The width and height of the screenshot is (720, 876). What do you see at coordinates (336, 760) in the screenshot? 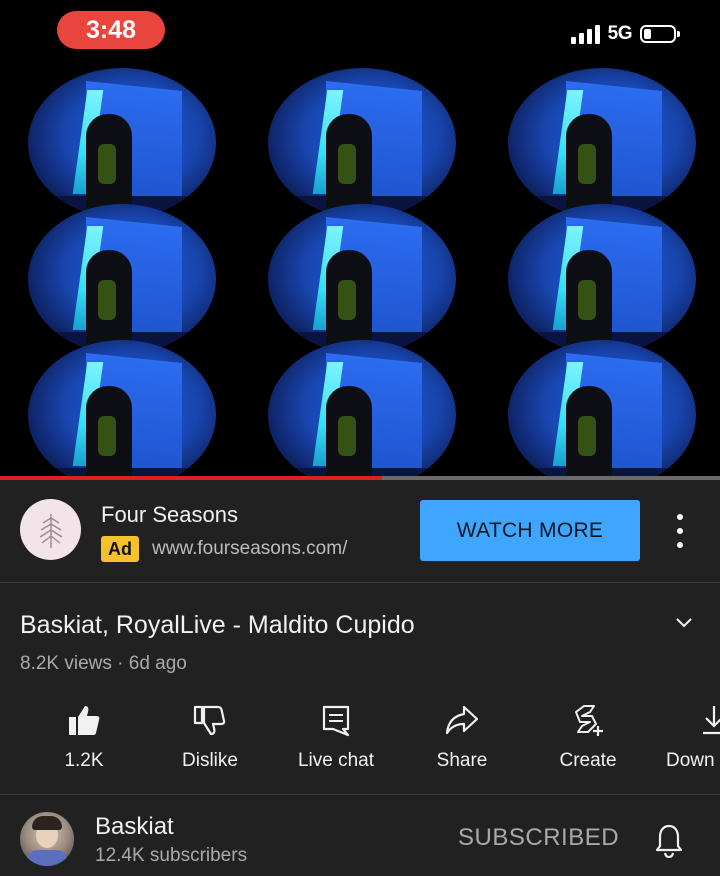
I see `live-chat-label: Live chat` at bounding box center [336, 760].